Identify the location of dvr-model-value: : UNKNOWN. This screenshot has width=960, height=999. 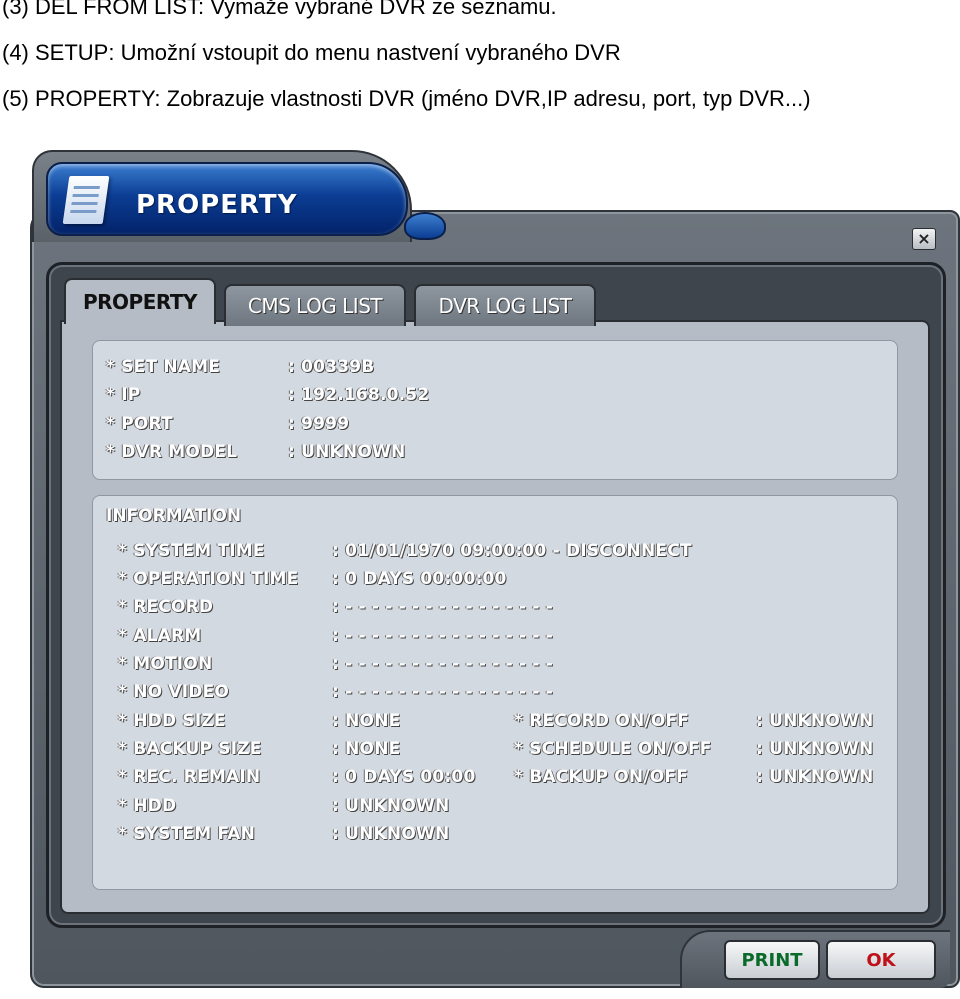
(347, 452).